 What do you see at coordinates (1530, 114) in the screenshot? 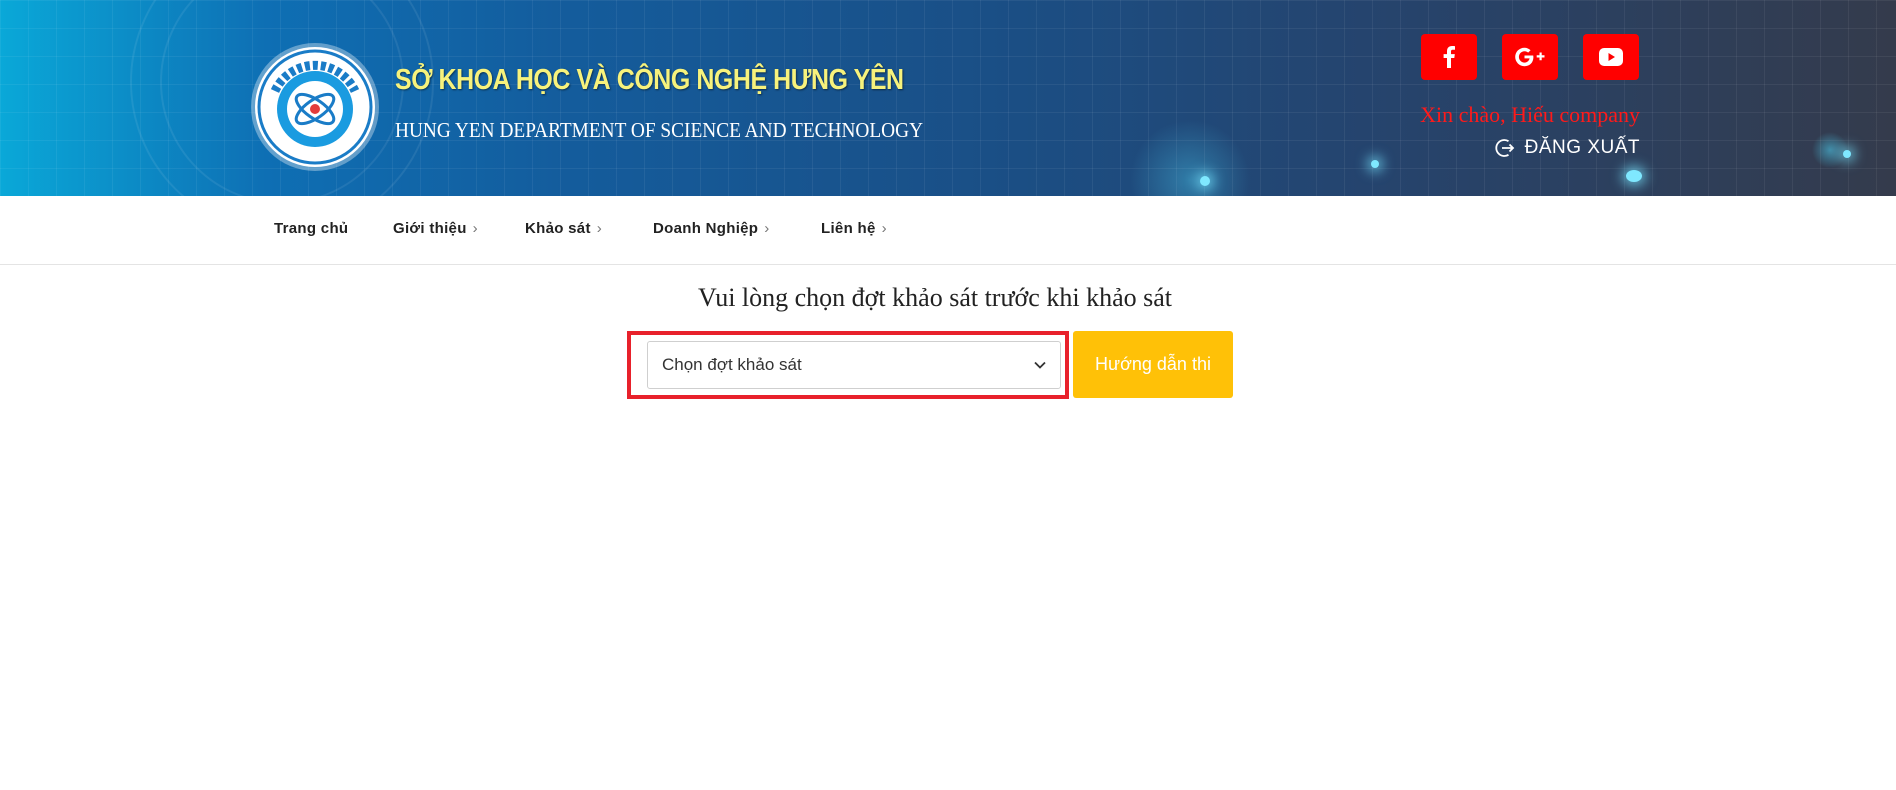
I see `user-greeting: Xin chào, Hiếu company` at bounding box center [1530, 114].